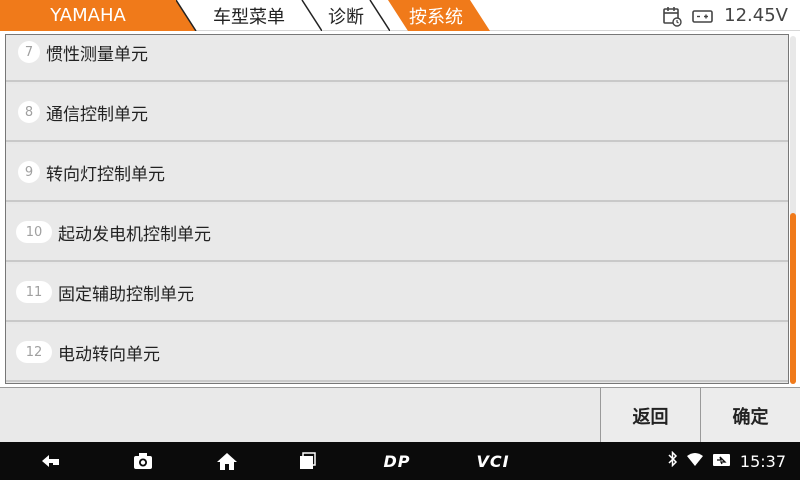 The image size is (800, 480). I want to click on item-label: 惯性测量单元, so click(97, 54).